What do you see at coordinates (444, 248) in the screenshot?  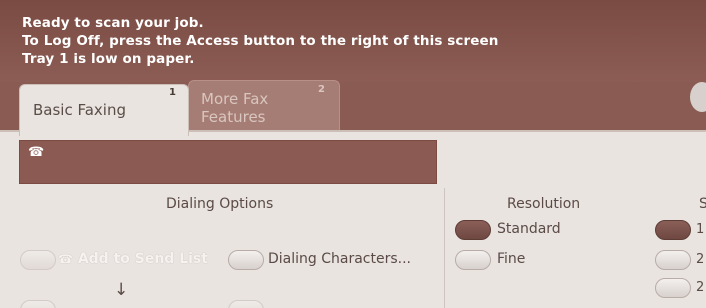 I see `section-divider` at bounding box center [444, 248].